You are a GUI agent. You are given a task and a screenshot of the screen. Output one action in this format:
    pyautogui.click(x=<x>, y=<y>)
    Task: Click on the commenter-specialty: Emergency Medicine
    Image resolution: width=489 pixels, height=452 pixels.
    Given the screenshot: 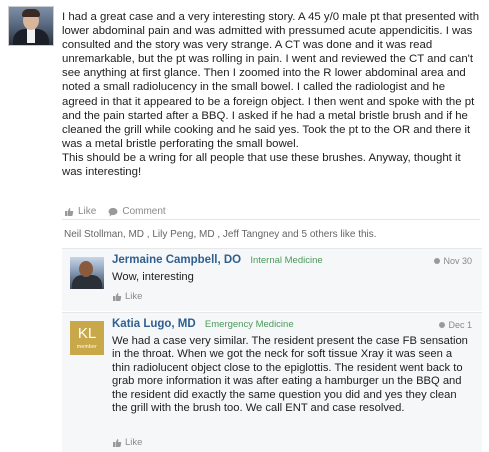 What is the action you would take?
    pyautogui.click(x=249, y=324)
    